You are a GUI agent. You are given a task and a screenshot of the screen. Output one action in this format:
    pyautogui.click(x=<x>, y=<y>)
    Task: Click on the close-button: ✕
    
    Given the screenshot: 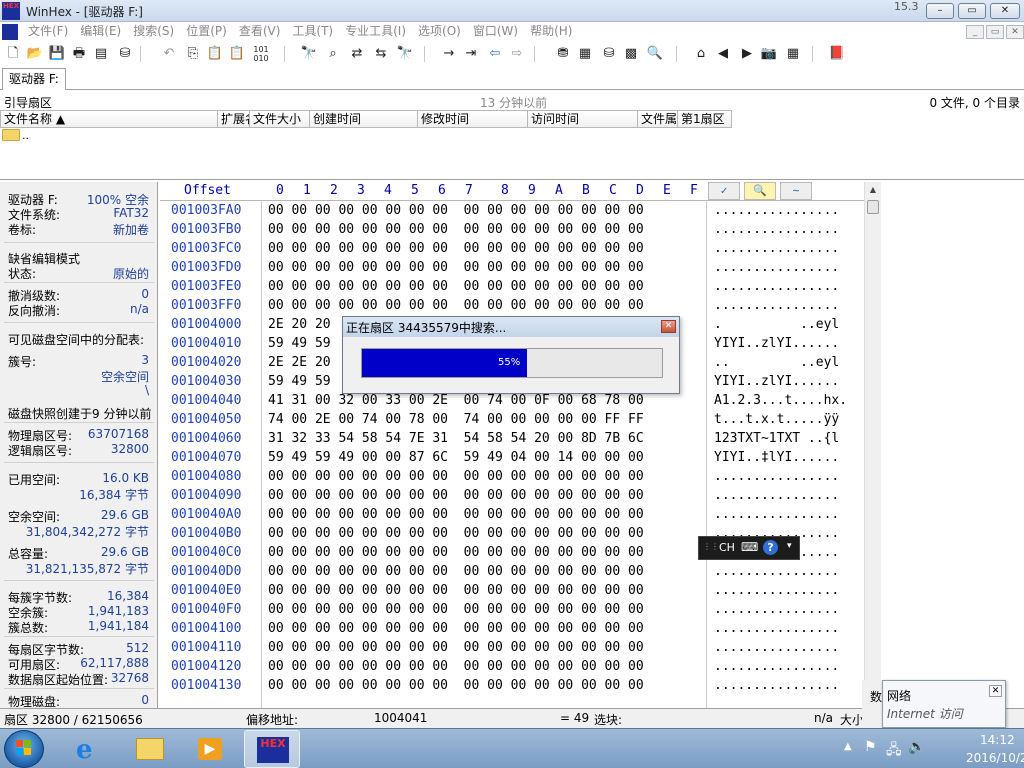 What is the action you would take?
    pyautogui.click(x=1005, y=11)
    